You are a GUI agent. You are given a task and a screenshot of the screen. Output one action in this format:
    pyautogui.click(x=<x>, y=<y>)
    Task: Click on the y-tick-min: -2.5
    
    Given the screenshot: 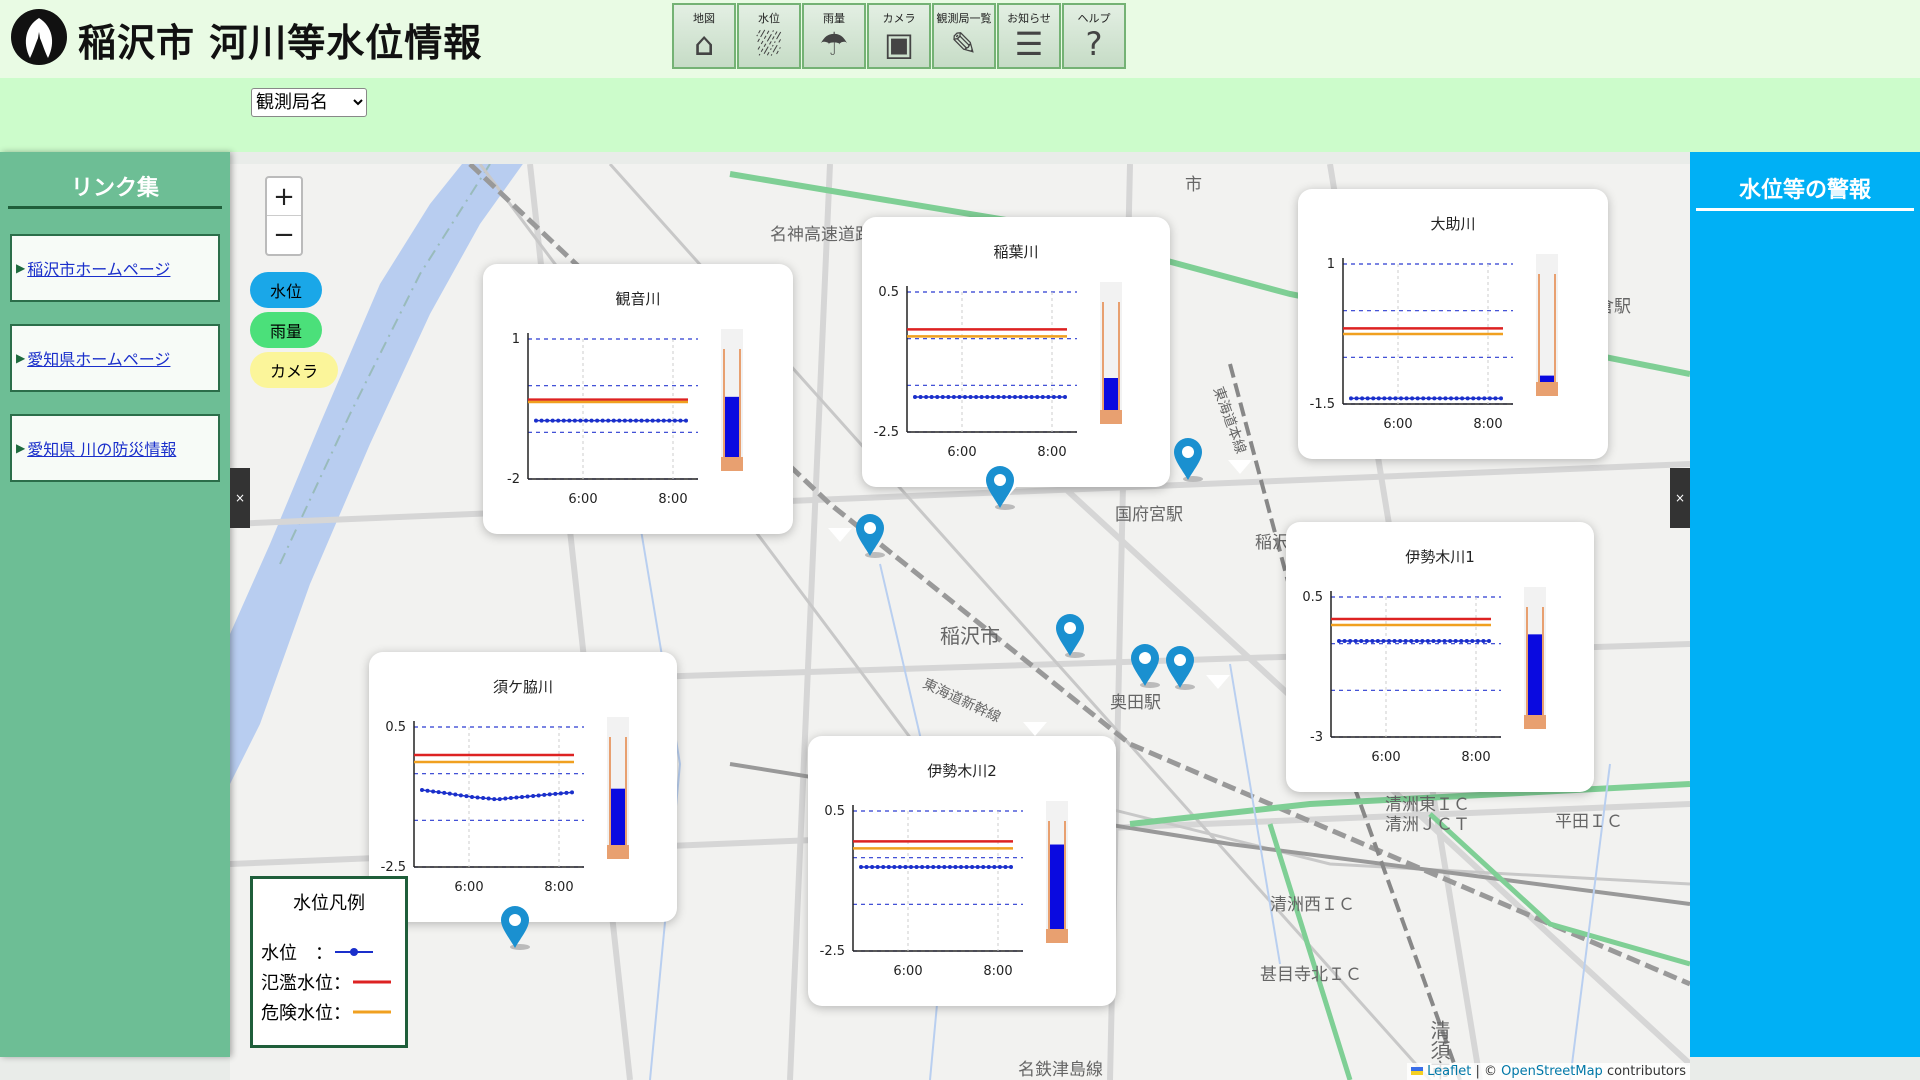 What is the action you would take?
    pyautogui.click(x=393, y=867)
    